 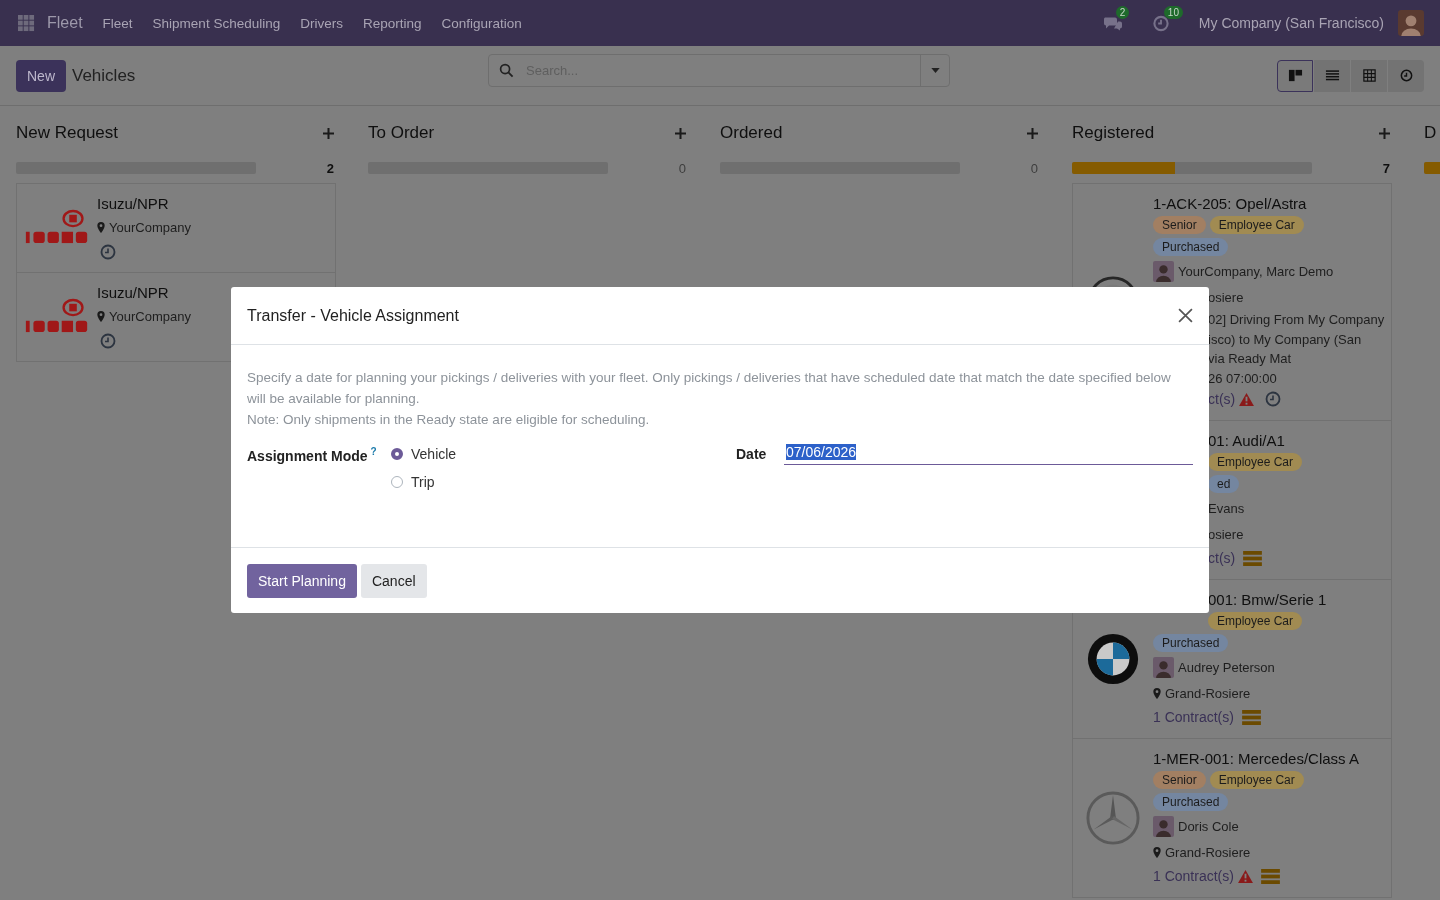 I want to click on trip-info: isco) to My Company (San, so click(x=1285, y=339).